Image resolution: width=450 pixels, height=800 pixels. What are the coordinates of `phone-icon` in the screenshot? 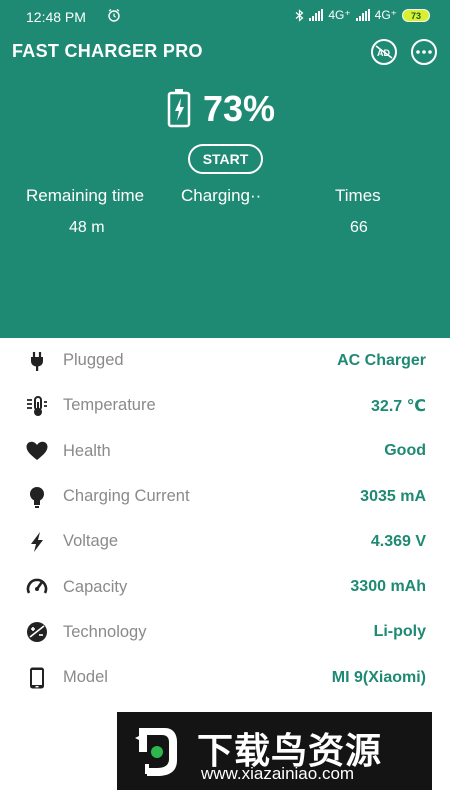 It's located at (37, 678).